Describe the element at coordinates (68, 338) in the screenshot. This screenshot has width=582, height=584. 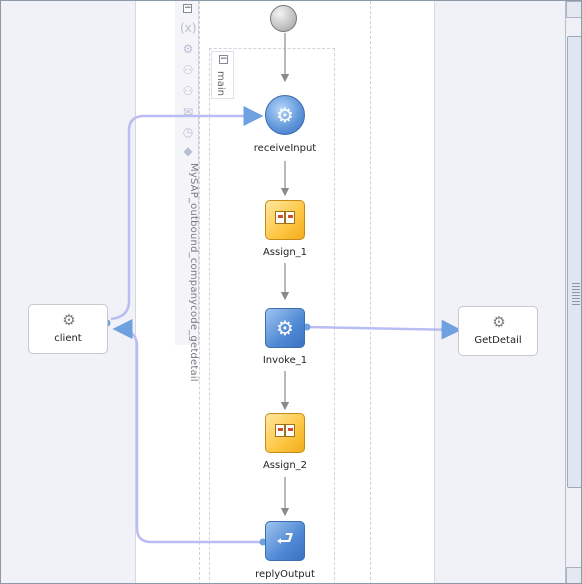
I see `partner-label: client` at that location.